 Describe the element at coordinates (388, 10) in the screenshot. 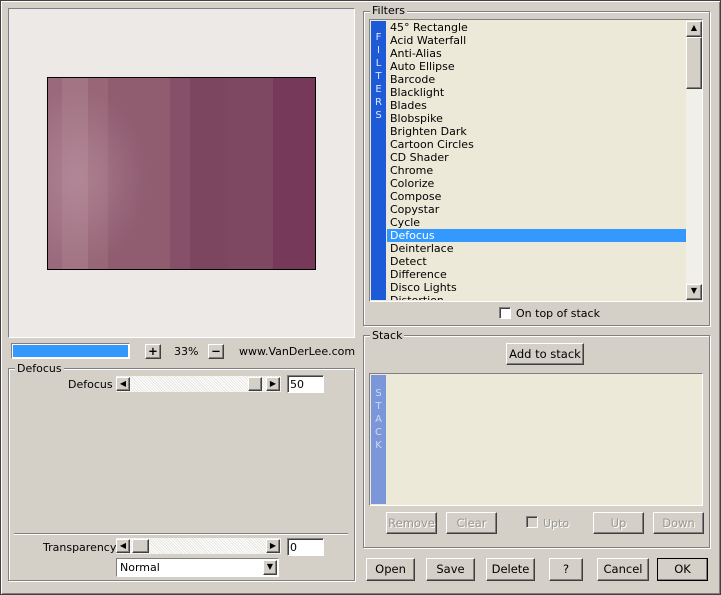

I see `filters-group-title: Filters` at that location.